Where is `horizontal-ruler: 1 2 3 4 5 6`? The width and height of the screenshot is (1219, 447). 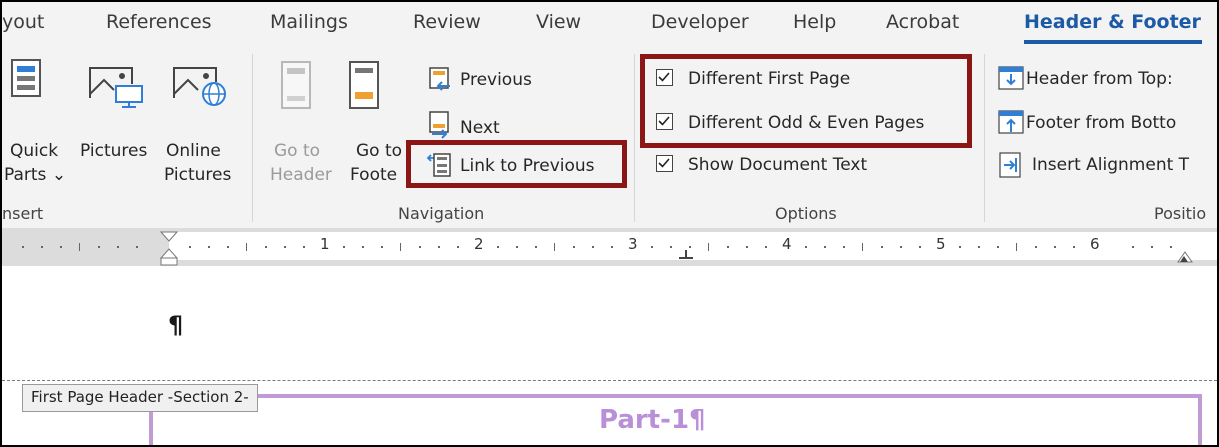
horizontal-ruler: 1 2 3 4 5 6 is located at coordinates (609, 247).